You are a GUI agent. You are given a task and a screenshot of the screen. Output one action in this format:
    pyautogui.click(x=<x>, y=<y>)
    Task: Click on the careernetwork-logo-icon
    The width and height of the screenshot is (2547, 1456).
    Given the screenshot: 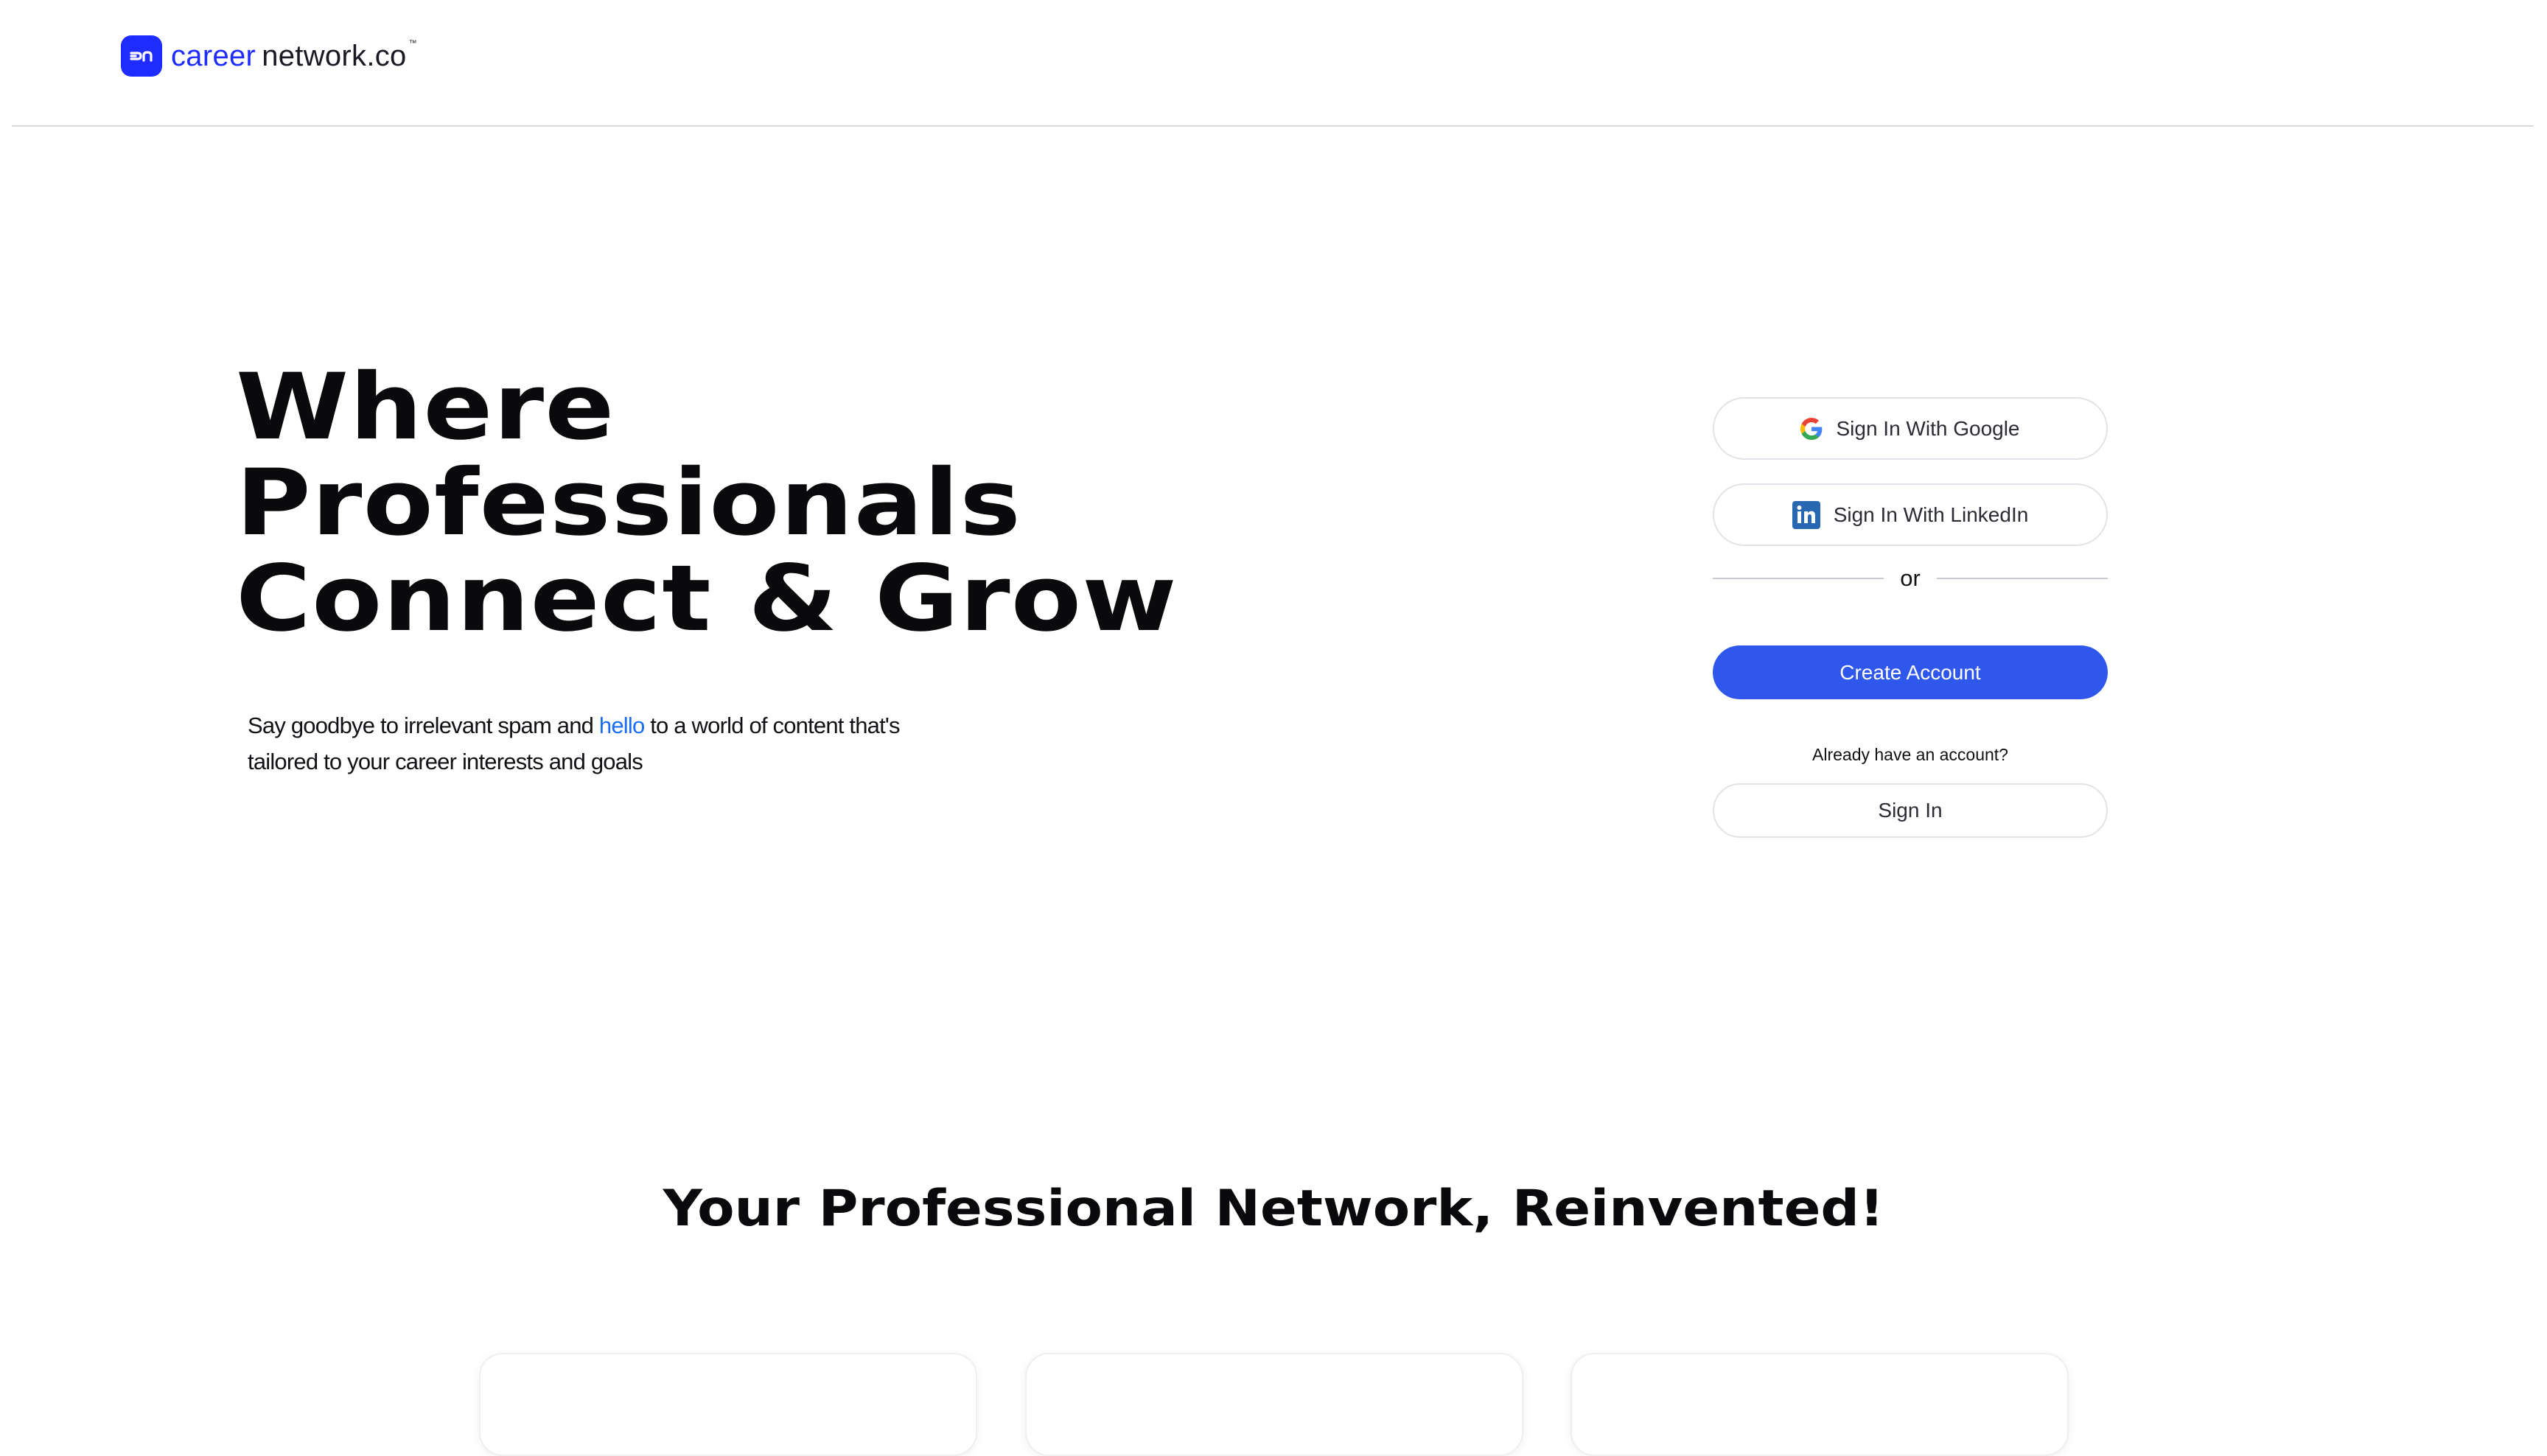 What is the action you would take?
    pyautogui.click(x=141, y=56)
    